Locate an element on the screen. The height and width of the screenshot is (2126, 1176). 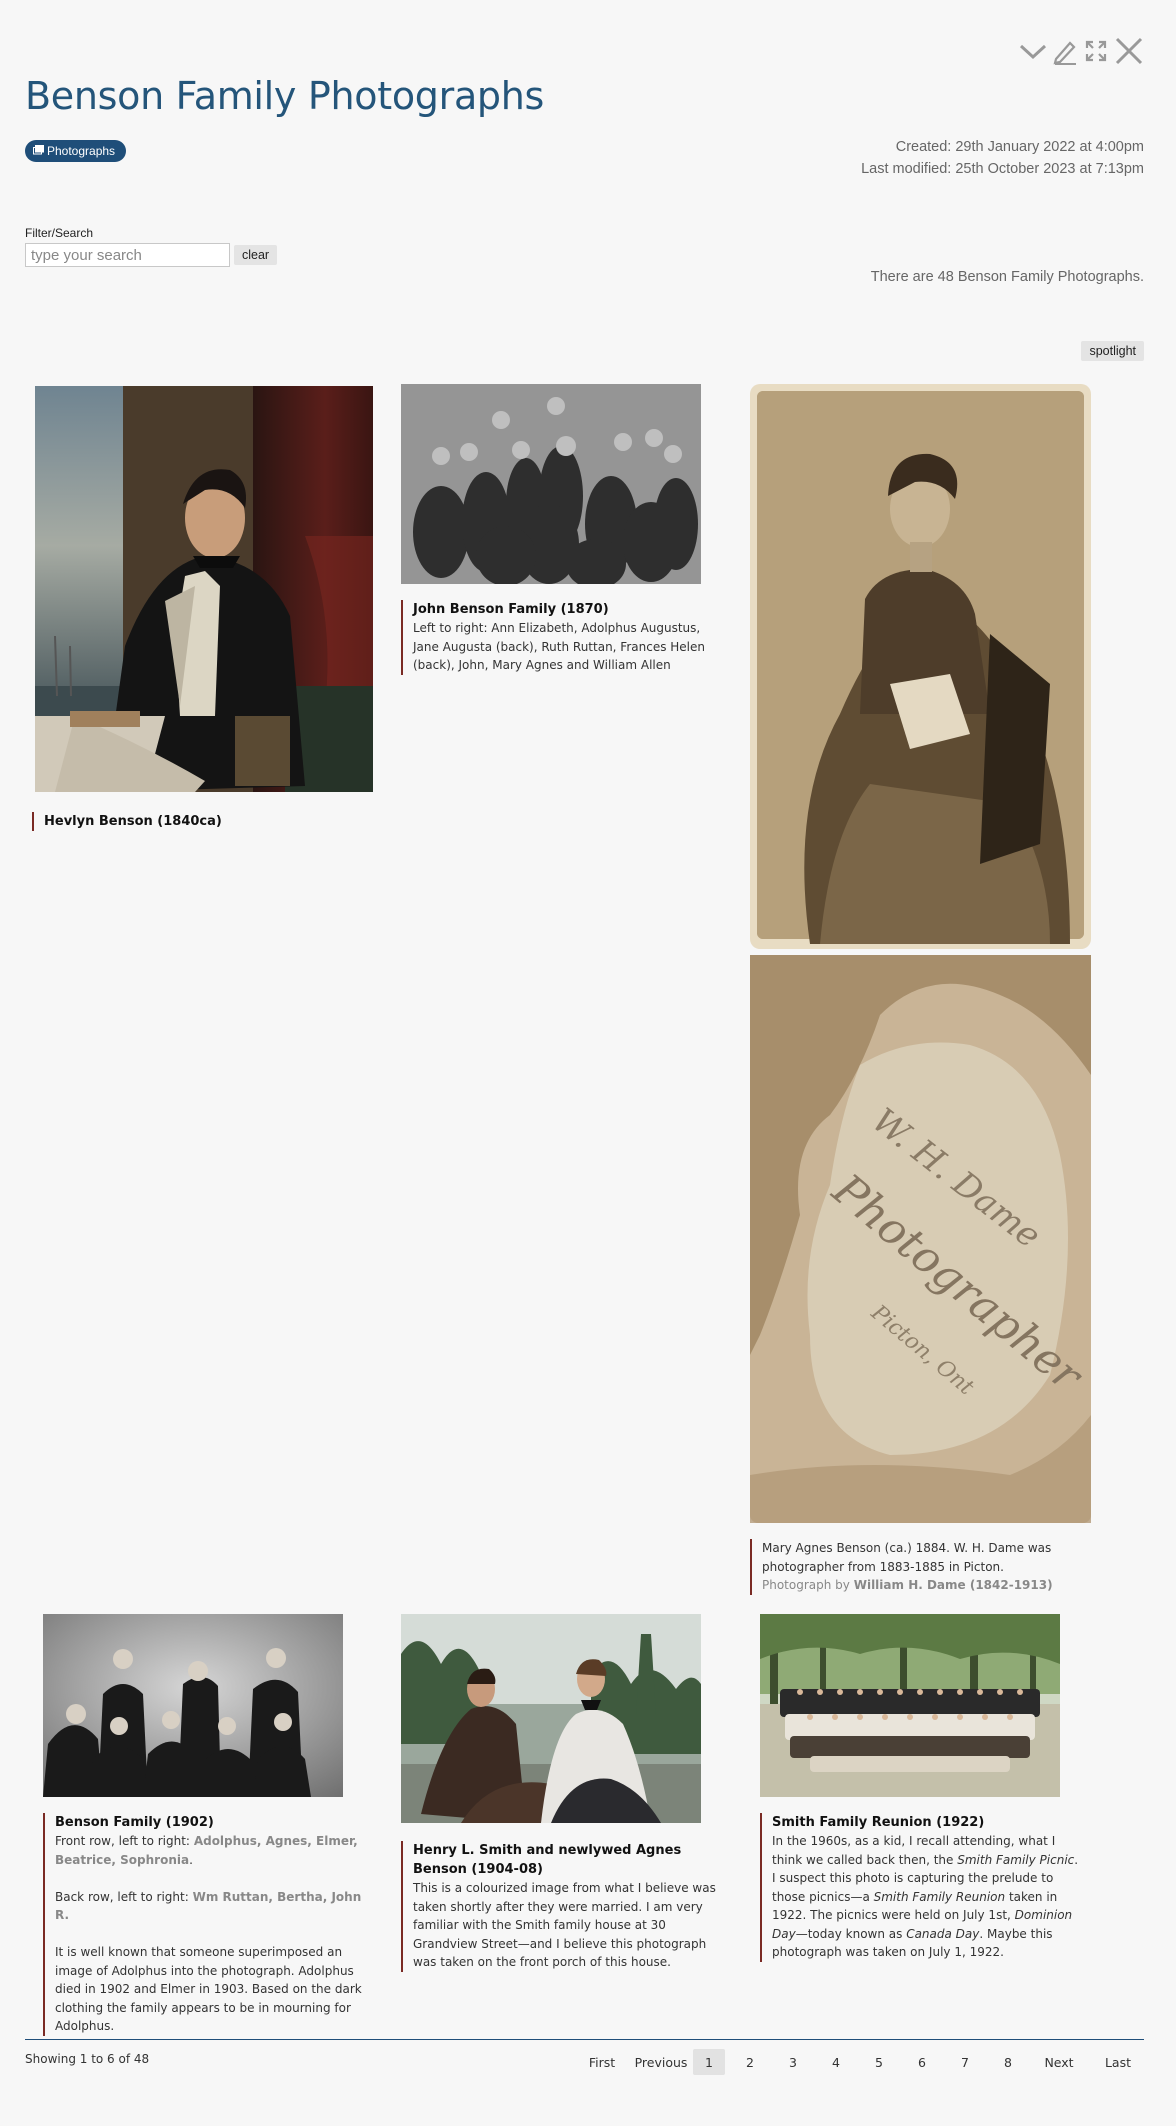
page-8: 8 is located at coordinates (1008, 2062).